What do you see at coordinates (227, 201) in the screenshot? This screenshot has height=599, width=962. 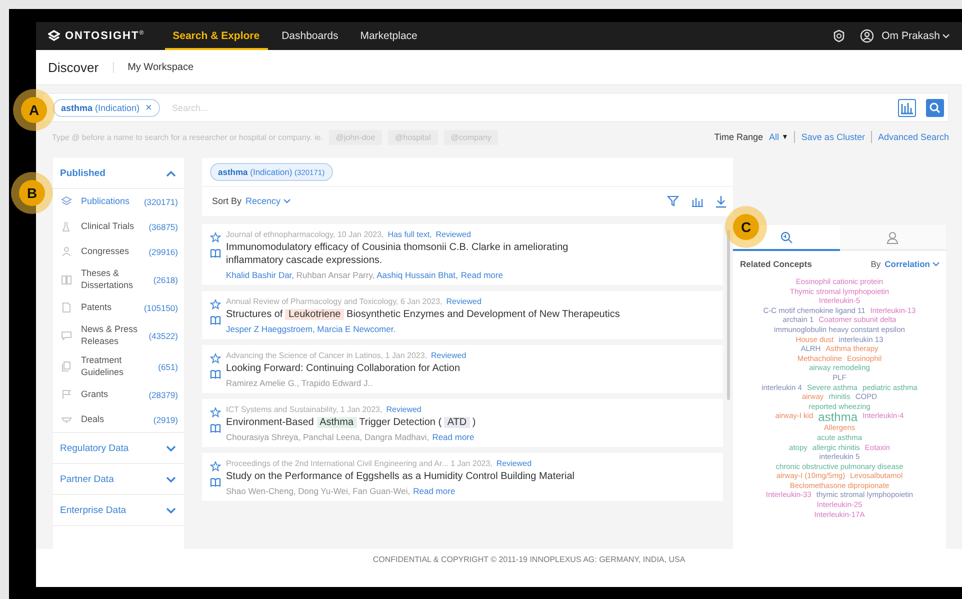 I see `sort-label: Sort By` at bounding box center [227, 201].